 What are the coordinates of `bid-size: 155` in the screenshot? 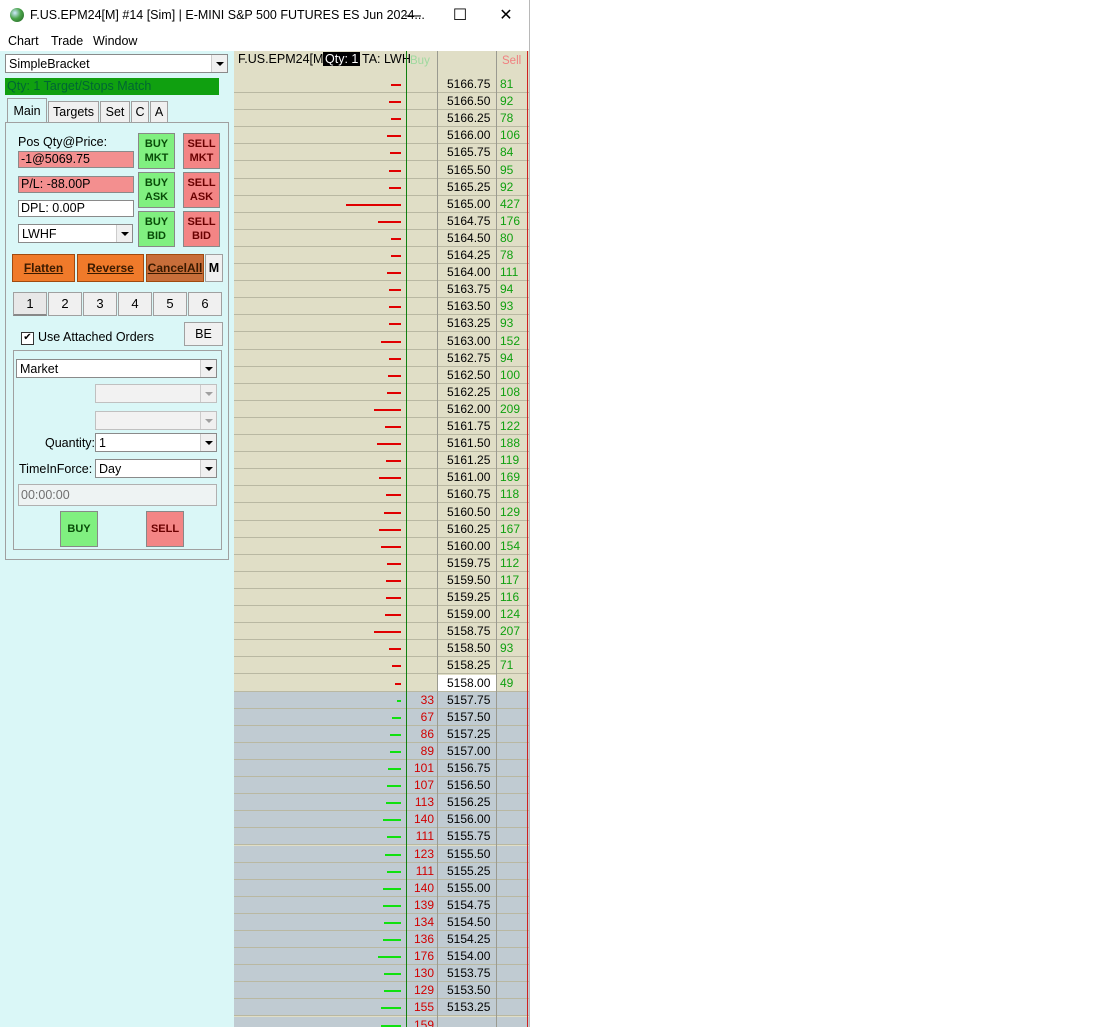 It's located at (421, 1007).